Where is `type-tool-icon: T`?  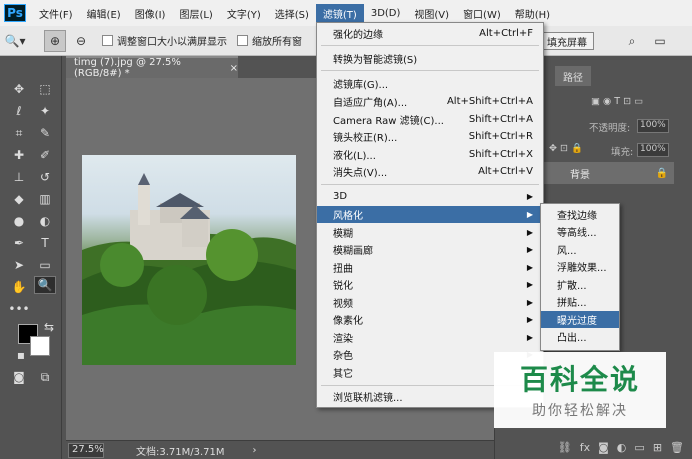
type-tool-icon: T is located at coordinates (45, 243).